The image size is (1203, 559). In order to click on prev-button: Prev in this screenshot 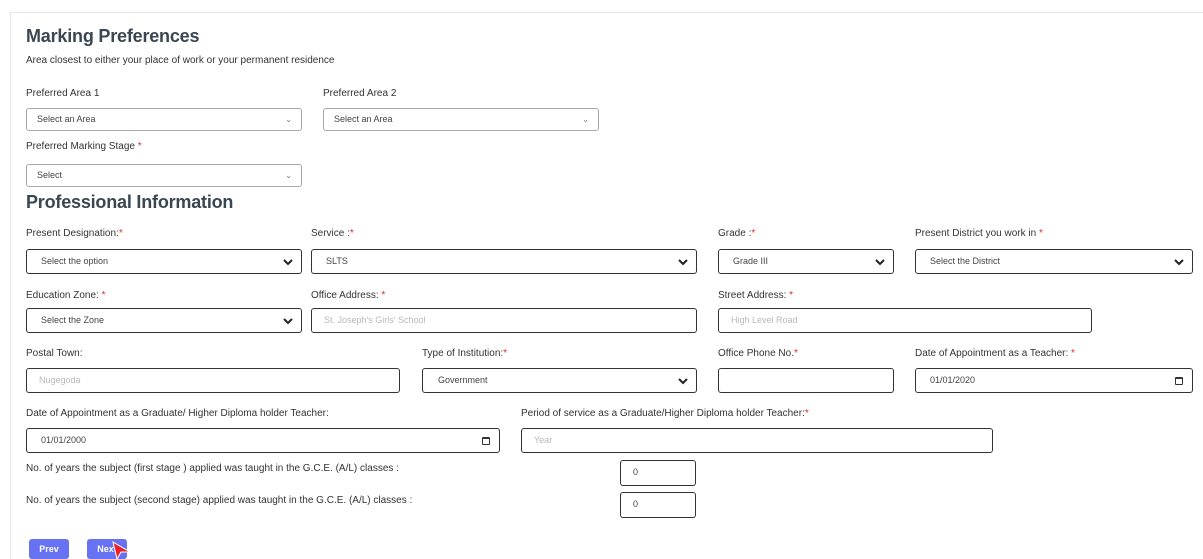, I will do `click(49, 549)`.